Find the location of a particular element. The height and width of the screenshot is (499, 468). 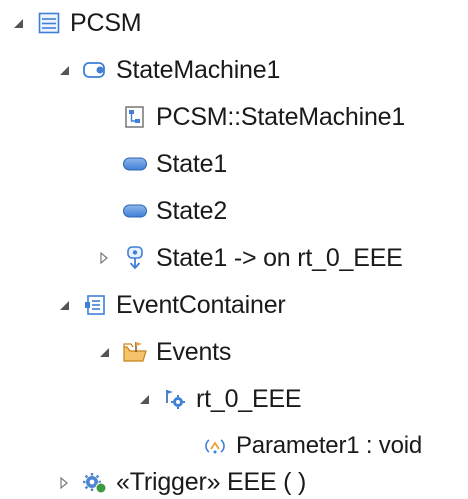

trigger-icon is located at coordinates (95, 483).